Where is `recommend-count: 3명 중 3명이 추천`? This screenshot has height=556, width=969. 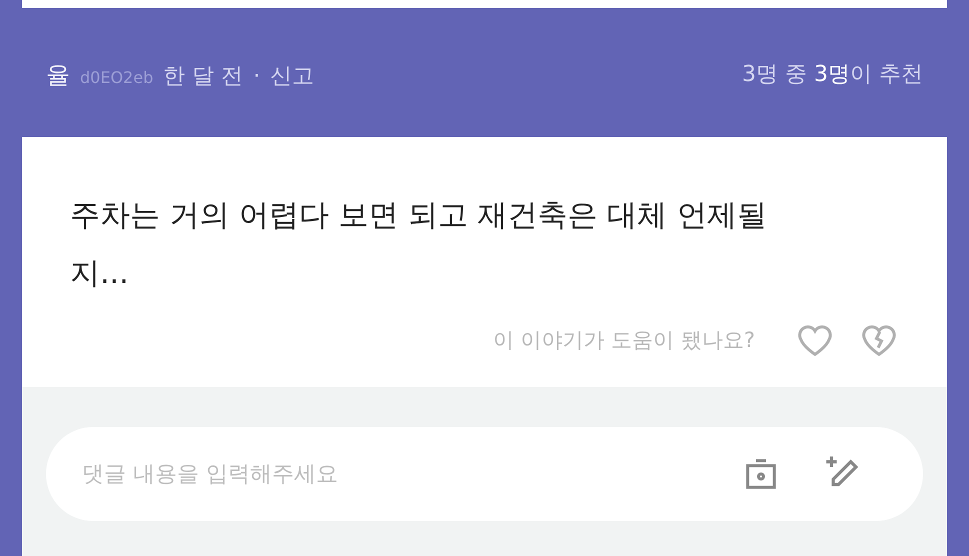 recommend-count: 3명 중 3명이 추천 is located at coordinates (832, 75).